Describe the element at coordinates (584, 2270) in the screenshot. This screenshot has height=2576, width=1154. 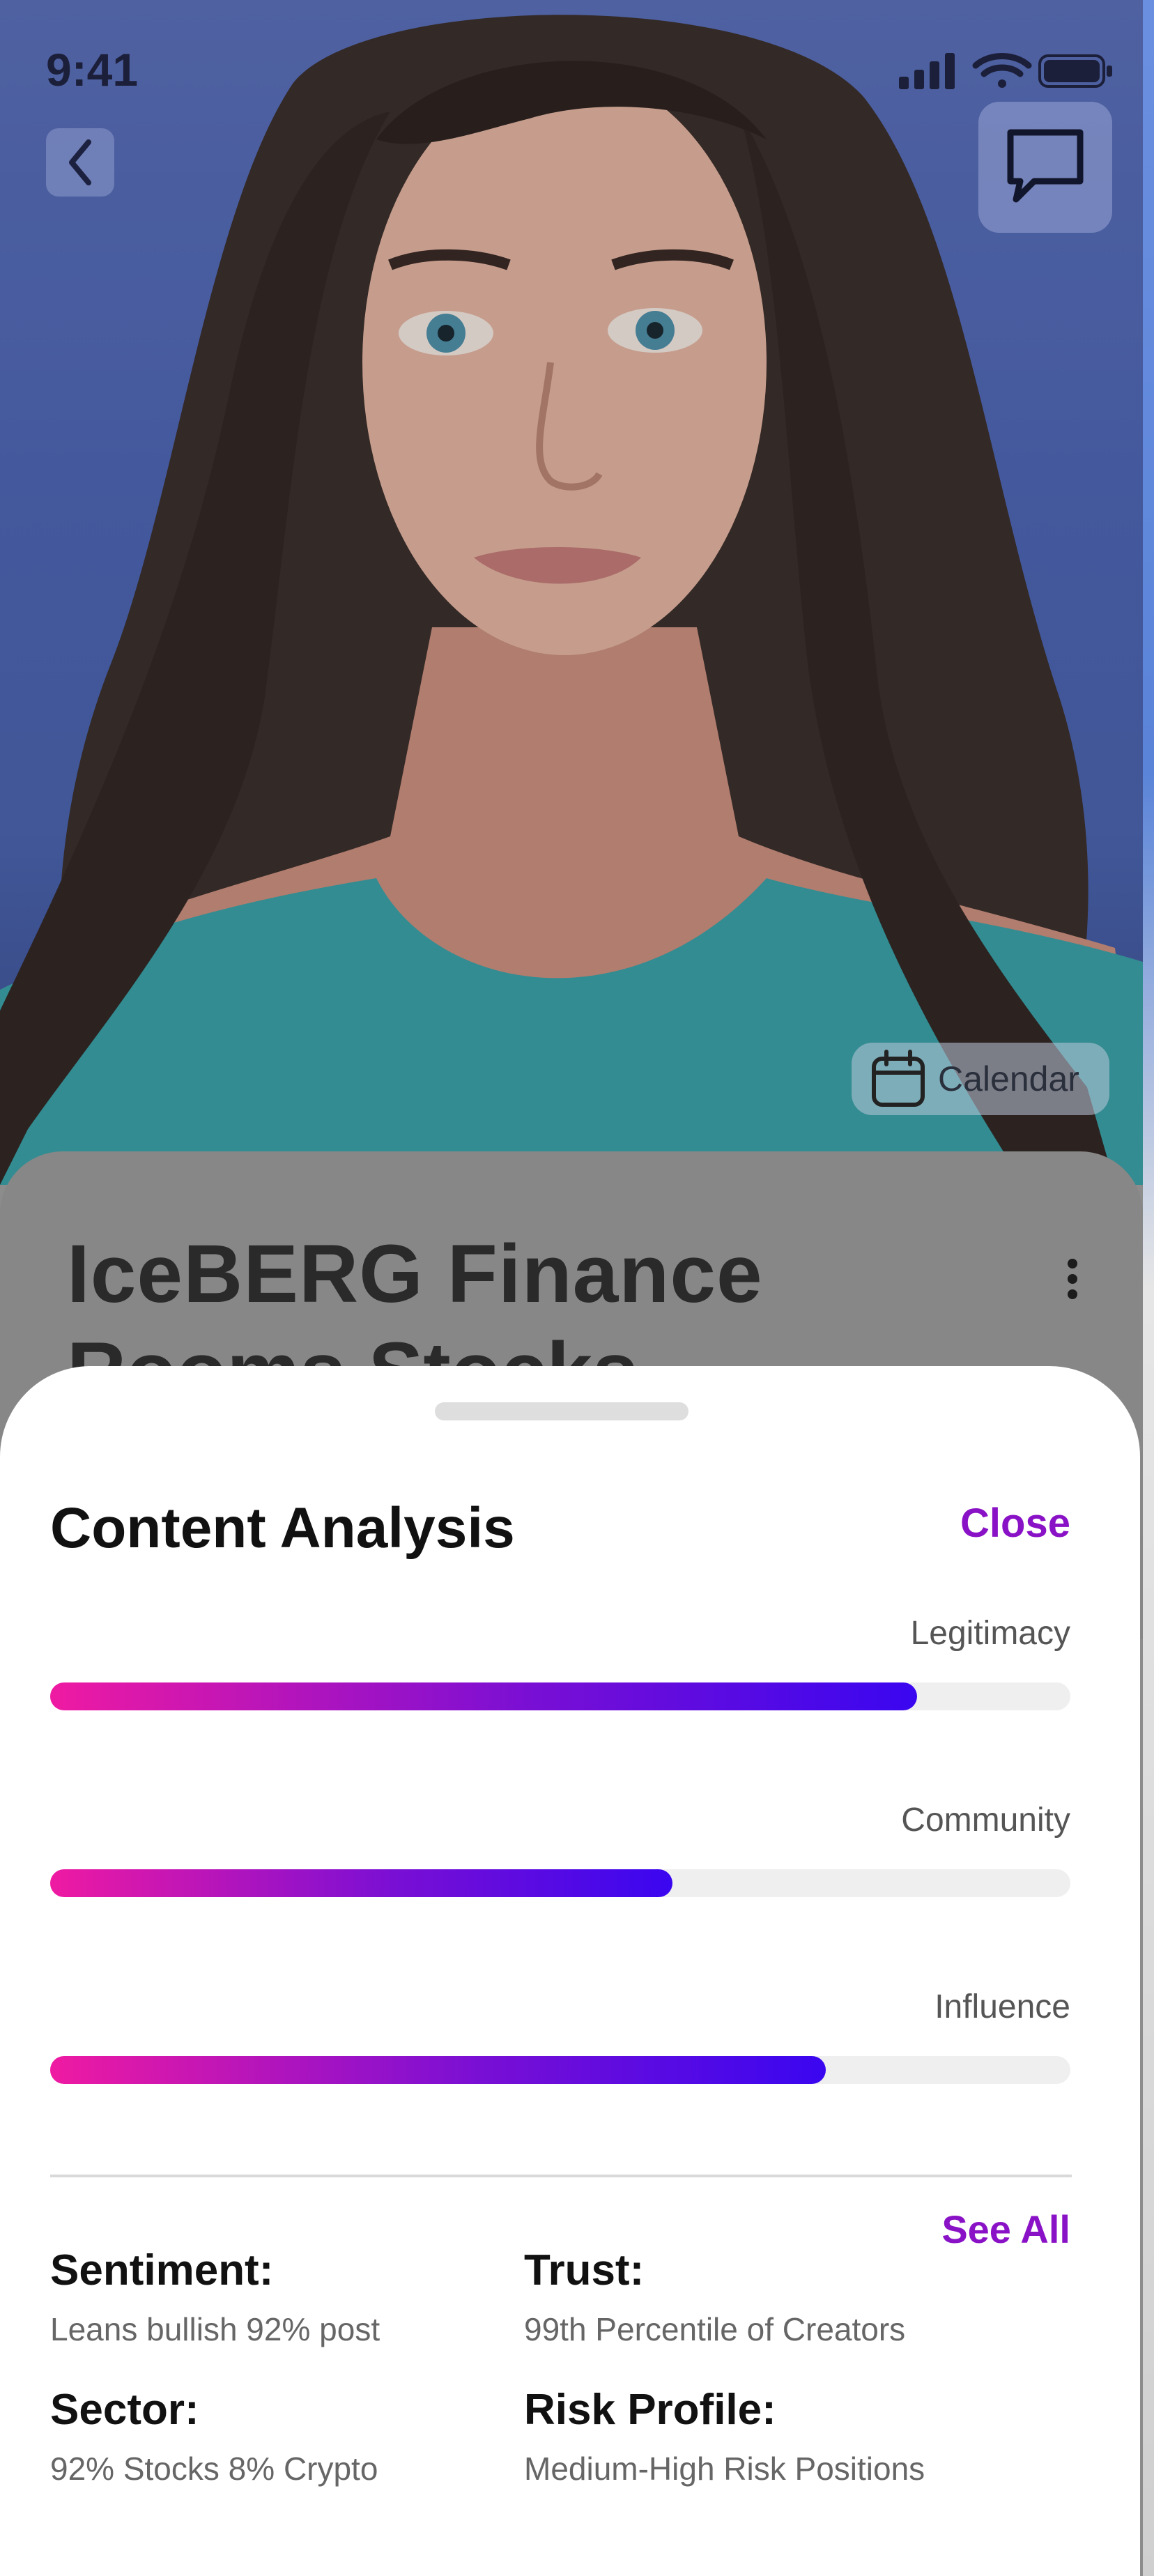
I see `detail-heading: Trust:` at that location.